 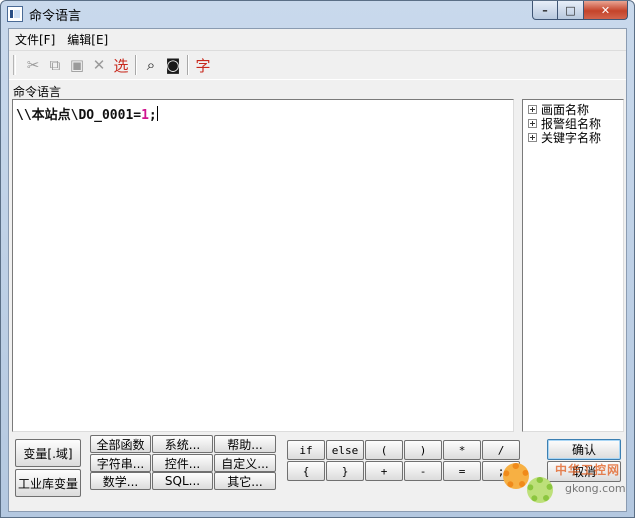 I want to click on caption-buttons: – □ ✕, so click(x=580, y=10).